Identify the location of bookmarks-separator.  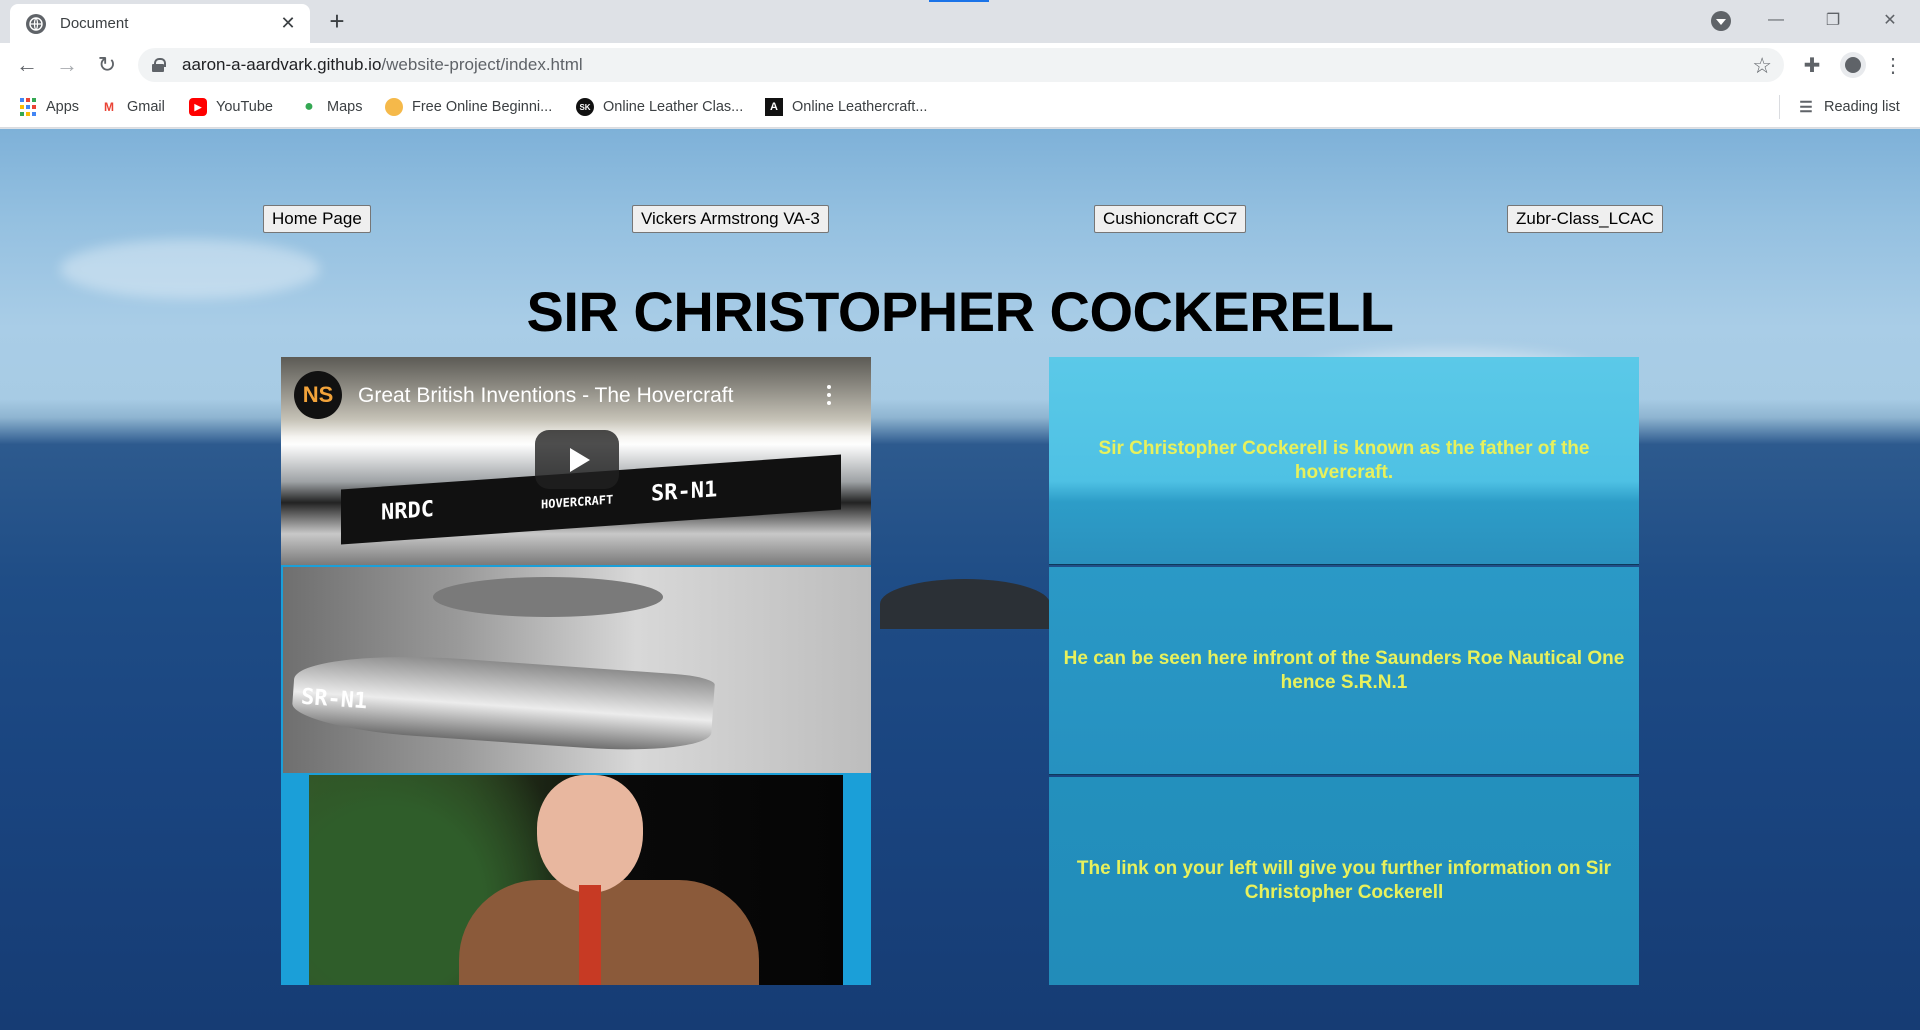
(1779, 107).